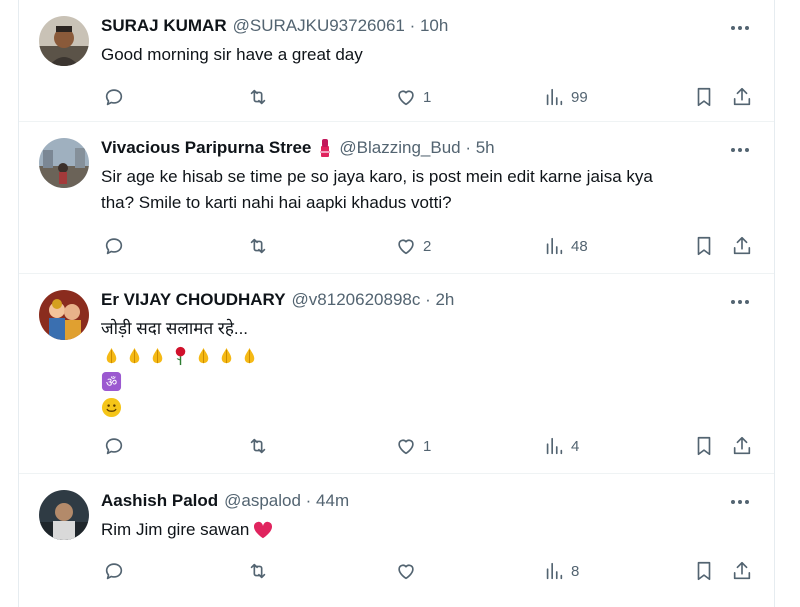 This screenshot has width=800, height=607. I want to click on display-name: SURAJ KUMAR, so click(164, 26).